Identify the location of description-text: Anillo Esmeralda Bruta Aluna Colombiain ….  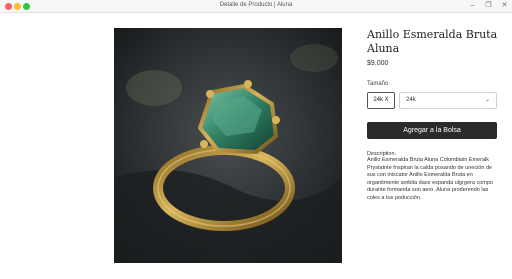
(430, 179).